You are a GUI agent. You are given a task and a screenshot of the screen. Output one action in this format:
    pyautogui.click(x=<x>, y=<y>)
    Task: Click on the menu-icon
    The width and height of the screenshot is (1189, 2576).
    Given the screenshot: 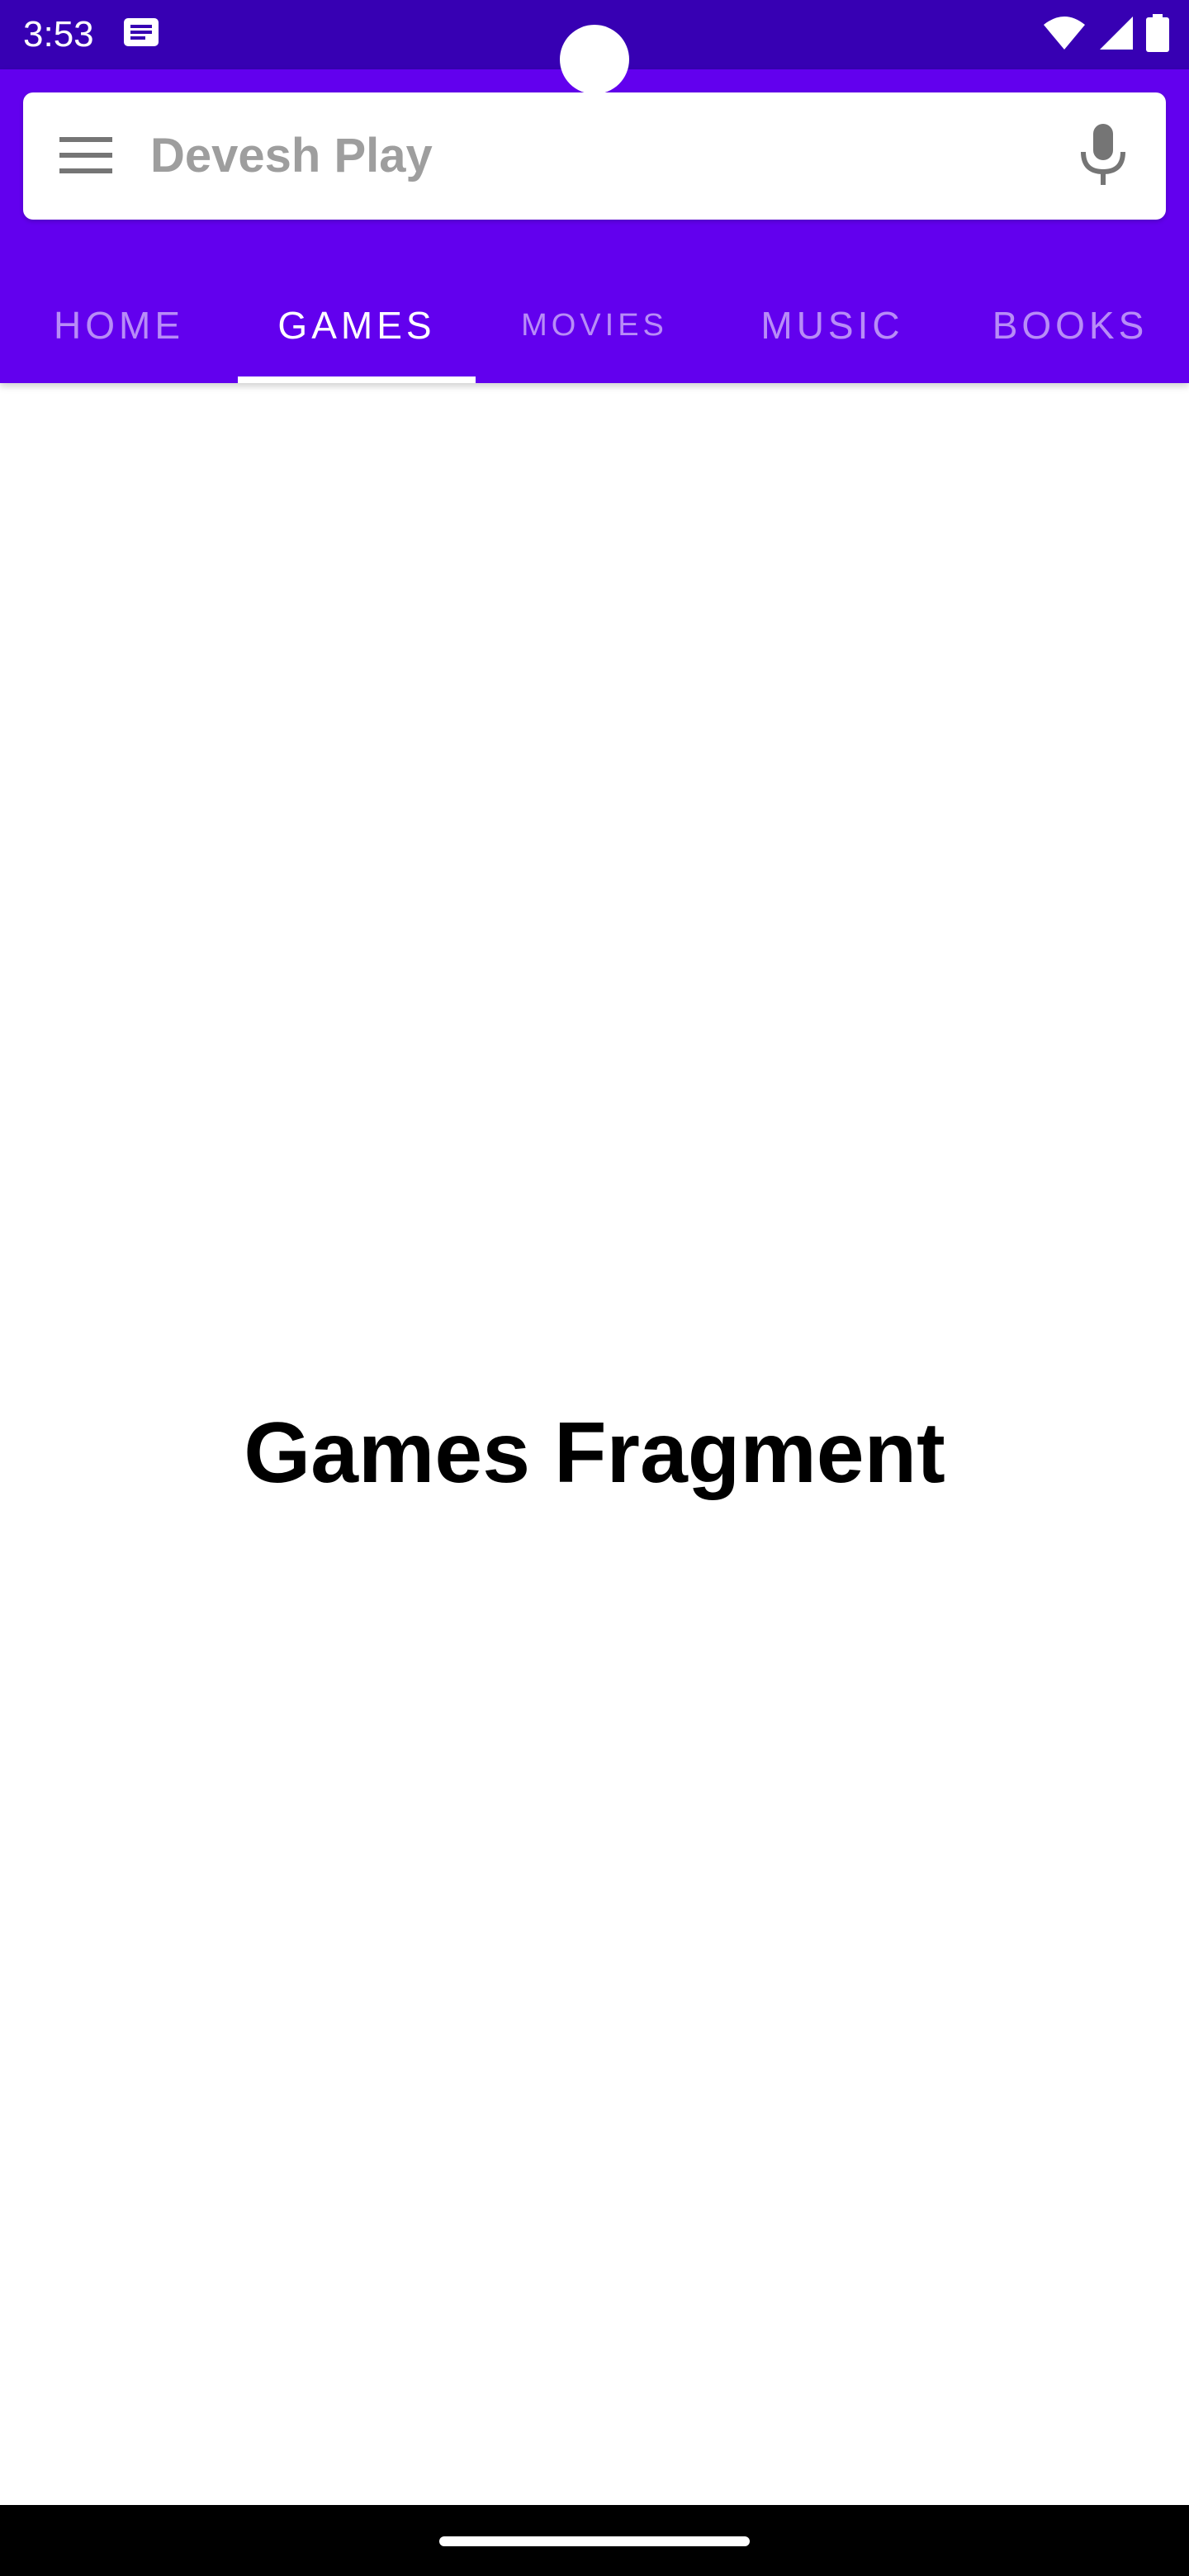 What is the action you would take?
    pyautogui.click(x=85, y=155)
    